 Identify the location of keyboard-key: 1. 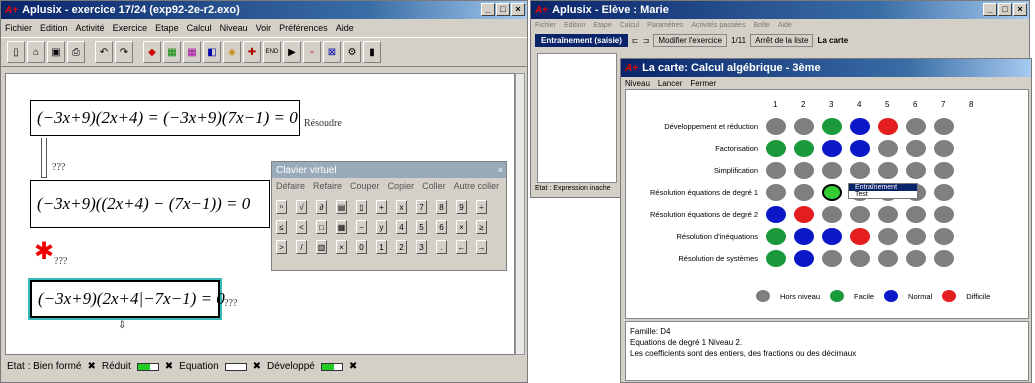
(381, 247).